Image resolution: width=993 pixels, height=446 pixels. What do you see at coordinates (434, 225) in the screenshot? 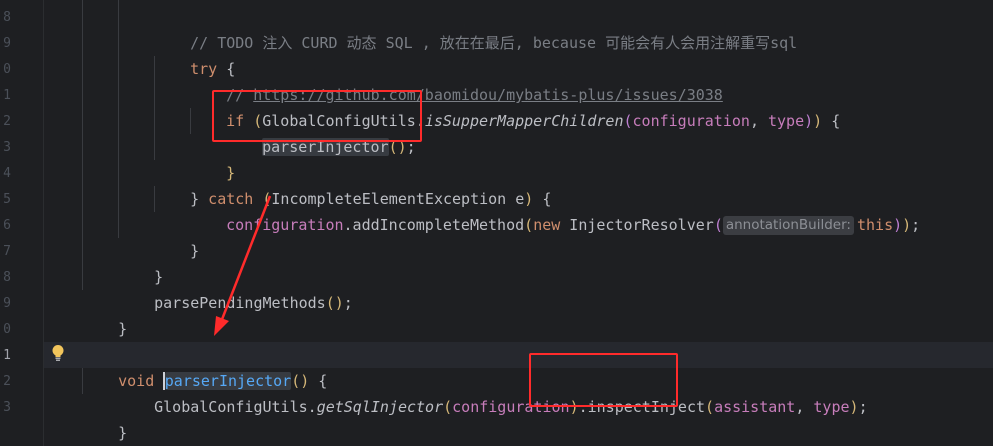
I see `method-call: .addIncompleteMethod` at bounding box center [434, 225].